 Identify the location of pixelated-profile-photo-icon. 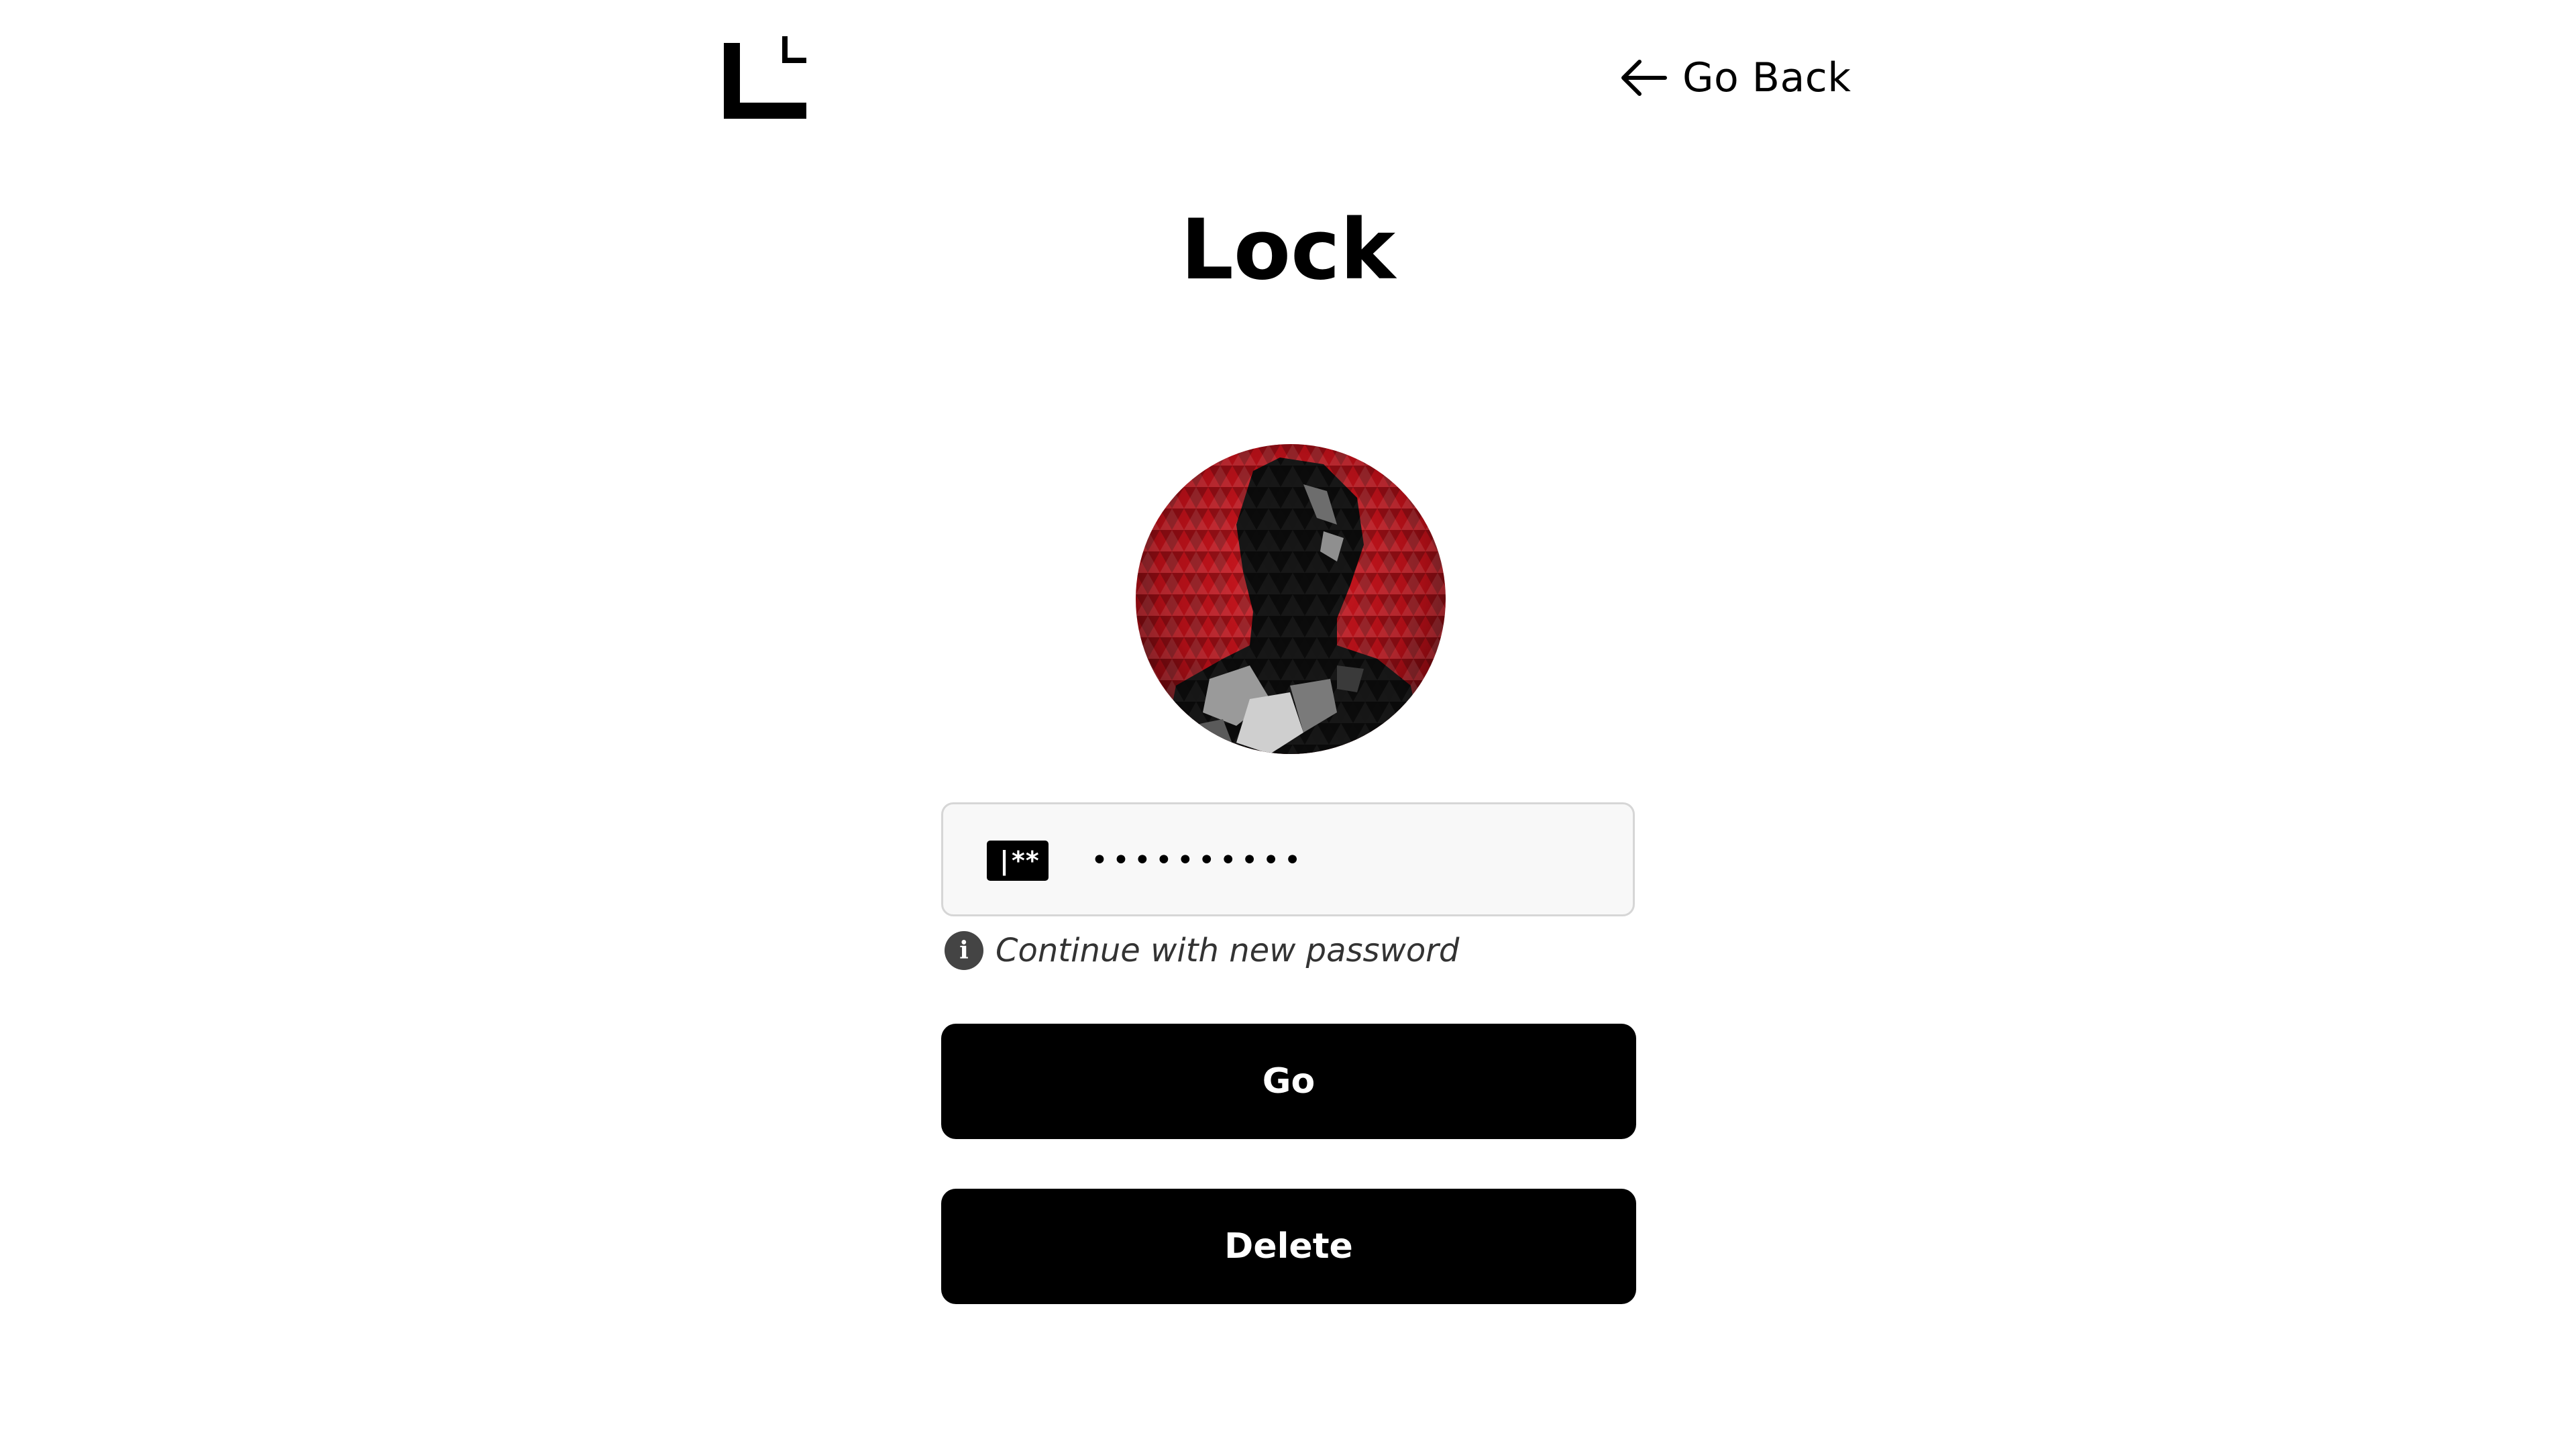
(1291, 599).